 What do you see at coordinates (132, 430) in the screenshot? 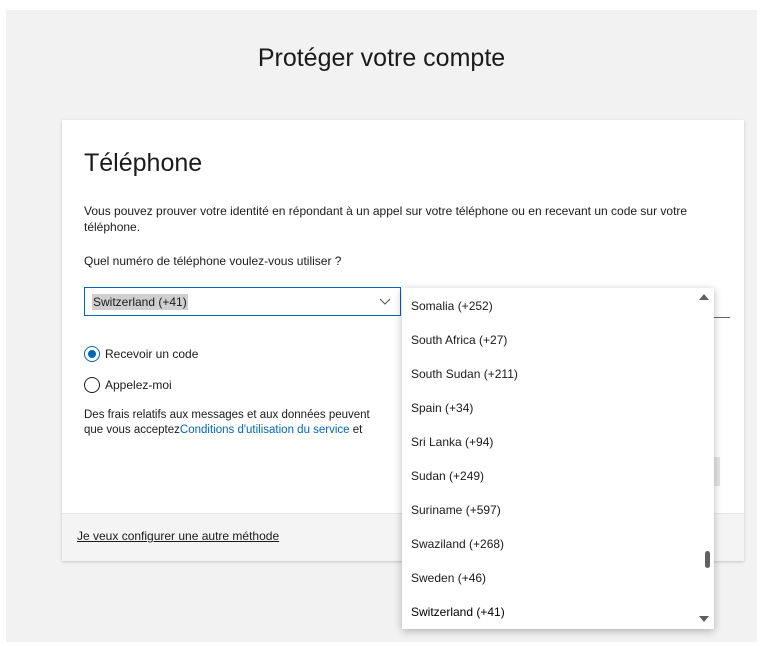
I see `fees-line-2-prefix: que vous acceptez` at bounding box center [132, 430].